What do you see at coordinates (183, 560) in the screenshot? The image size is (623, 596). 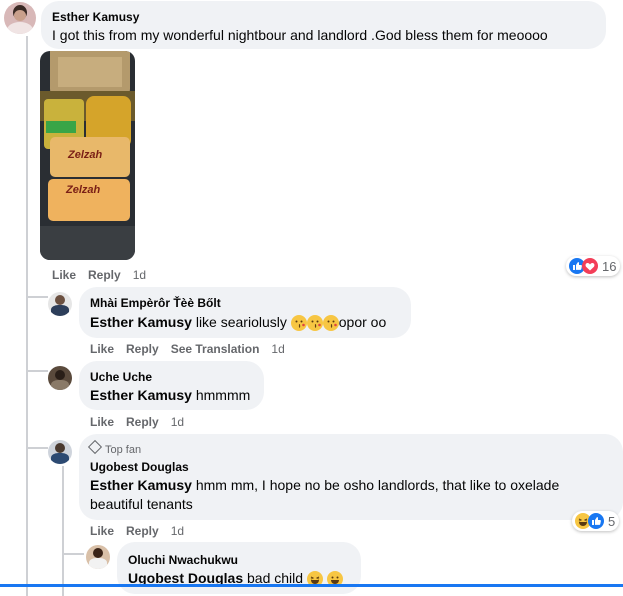 I see `comment-author: Oluchi Nwachukwu` at bounding box center [183, 560].